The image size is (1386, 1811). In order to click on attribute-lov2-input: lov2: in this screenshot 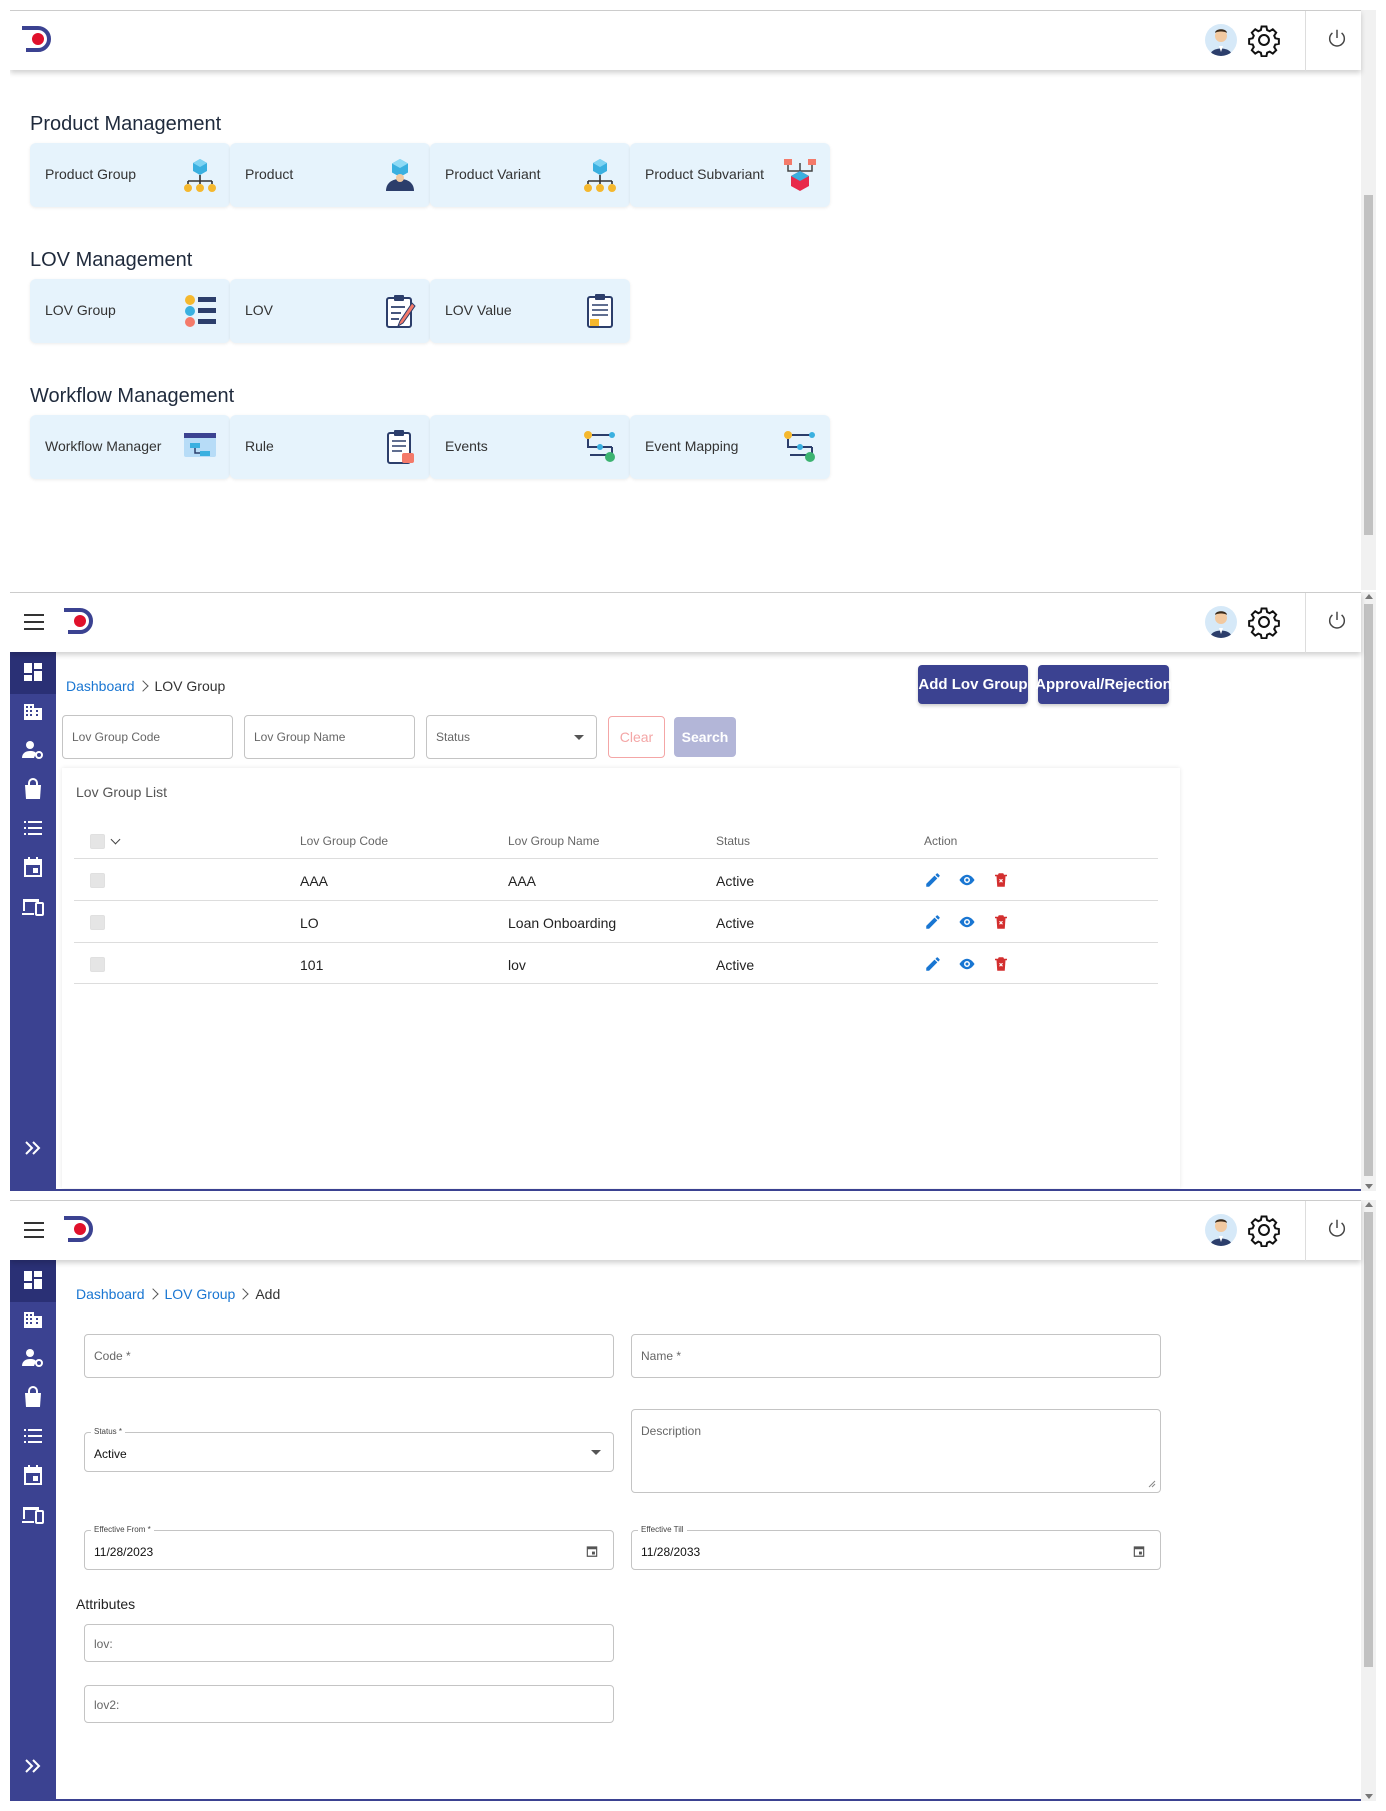, I will do `click(349, 1704)`.